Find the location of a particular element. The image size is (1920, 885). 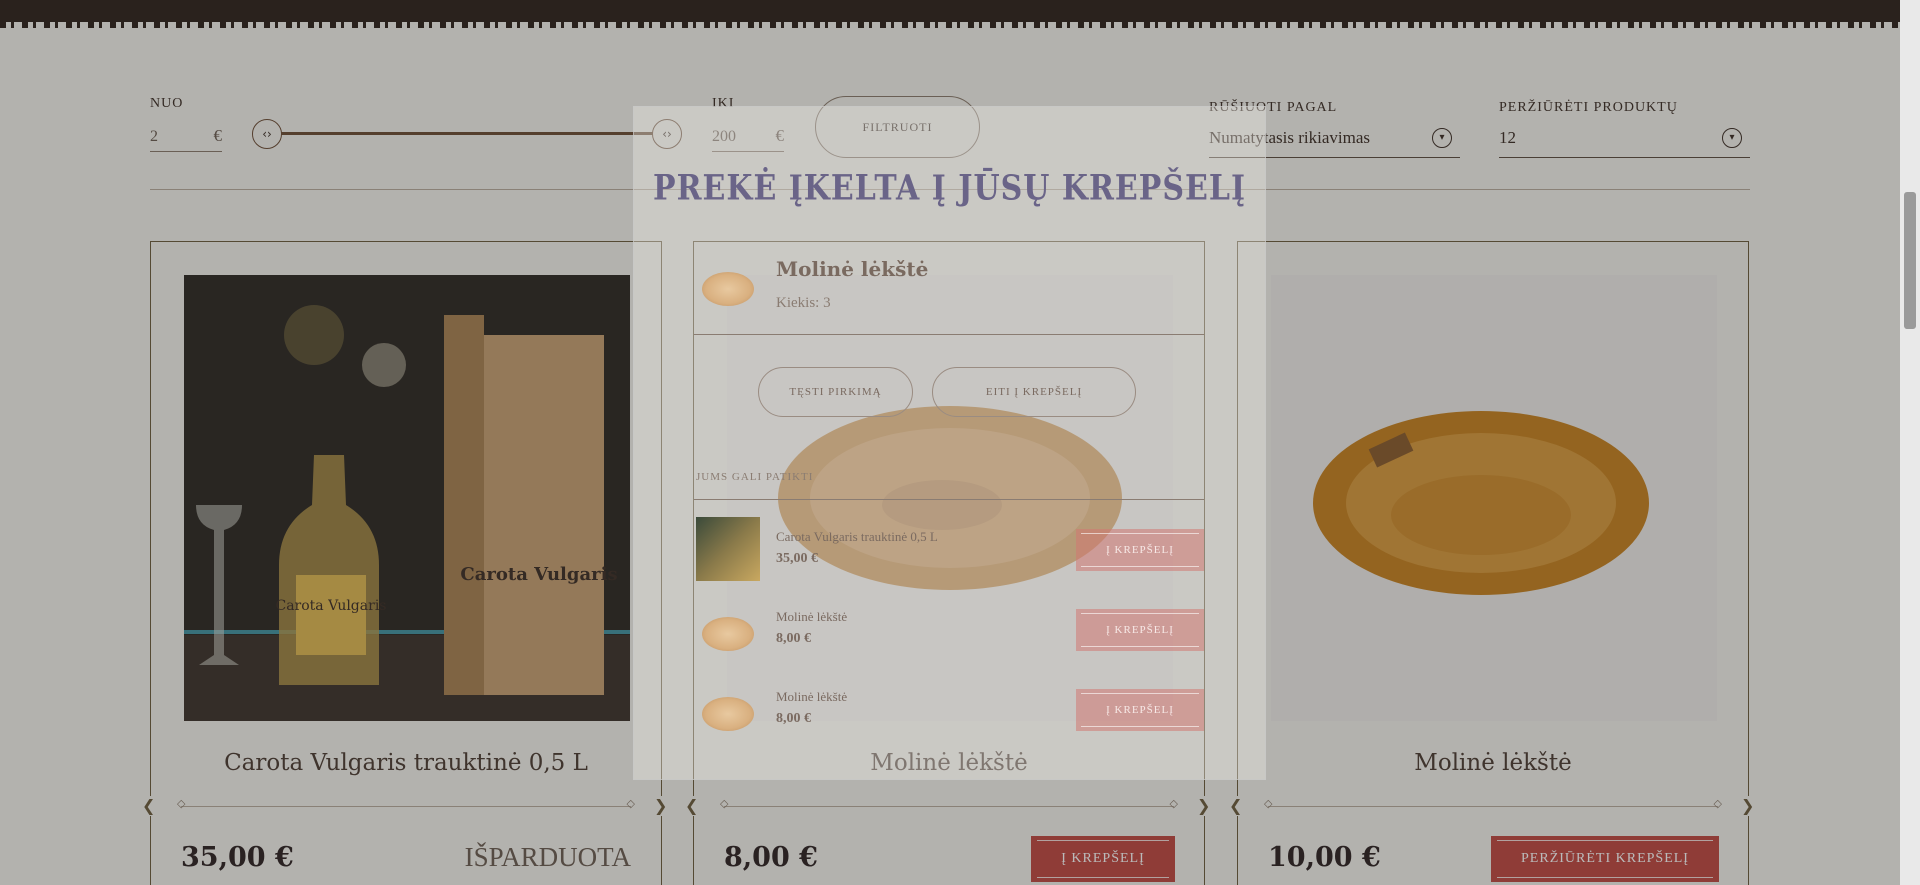

cart-item-thumbnail is located at coordinates (728, 289).